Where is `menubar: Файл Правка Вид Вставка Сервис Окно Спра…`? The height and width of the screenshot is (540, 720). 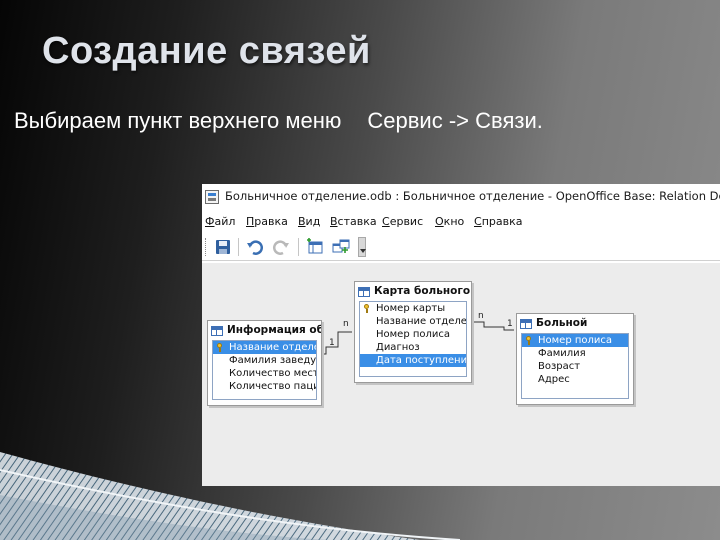 menubar: Файл Правка Вид Вставка Сервис Окно Спра… is located at coordinates (461, 222).